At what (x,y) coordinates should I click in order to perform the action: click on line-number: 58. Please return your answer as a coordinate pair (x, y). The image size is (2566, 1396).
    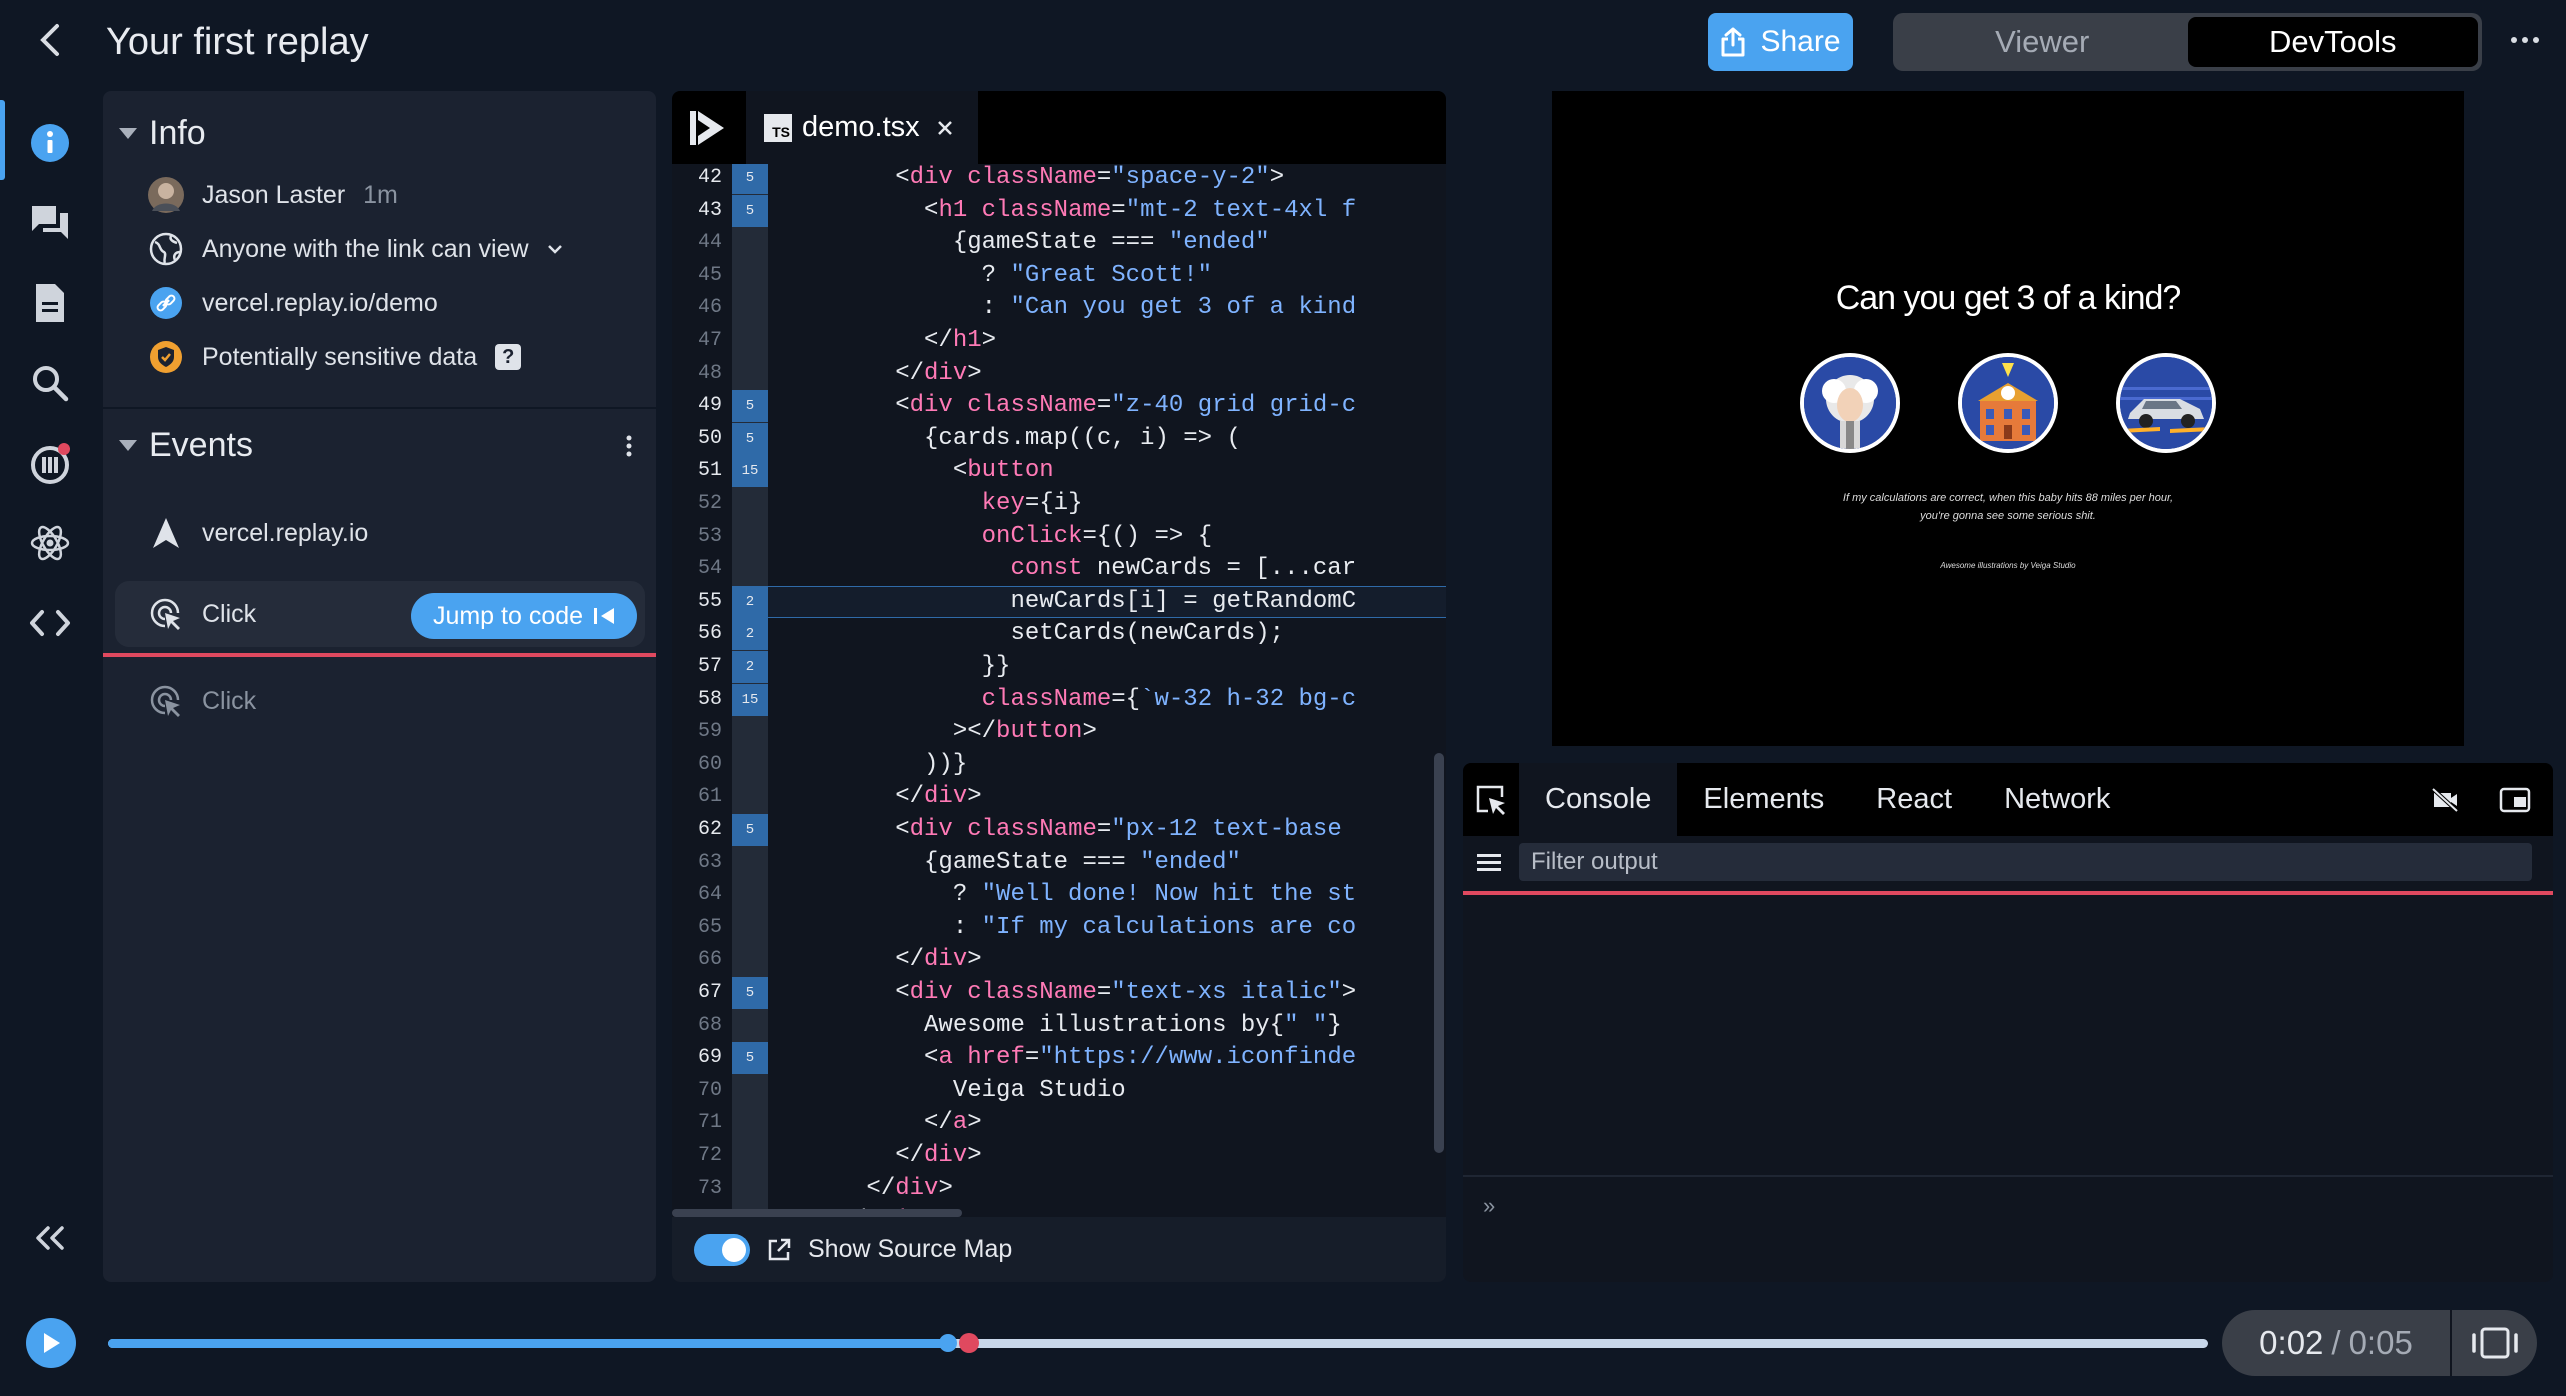
    Looking at the image, I should click on (697, 700).